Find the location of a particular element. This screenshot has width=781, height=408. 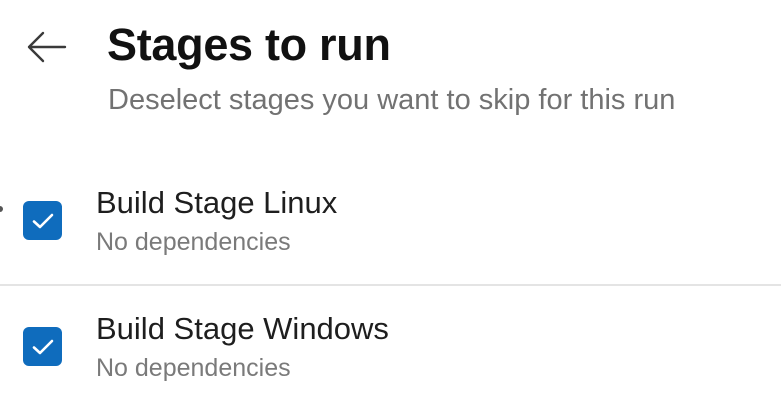

back-button is located at coordinates (47, 47).